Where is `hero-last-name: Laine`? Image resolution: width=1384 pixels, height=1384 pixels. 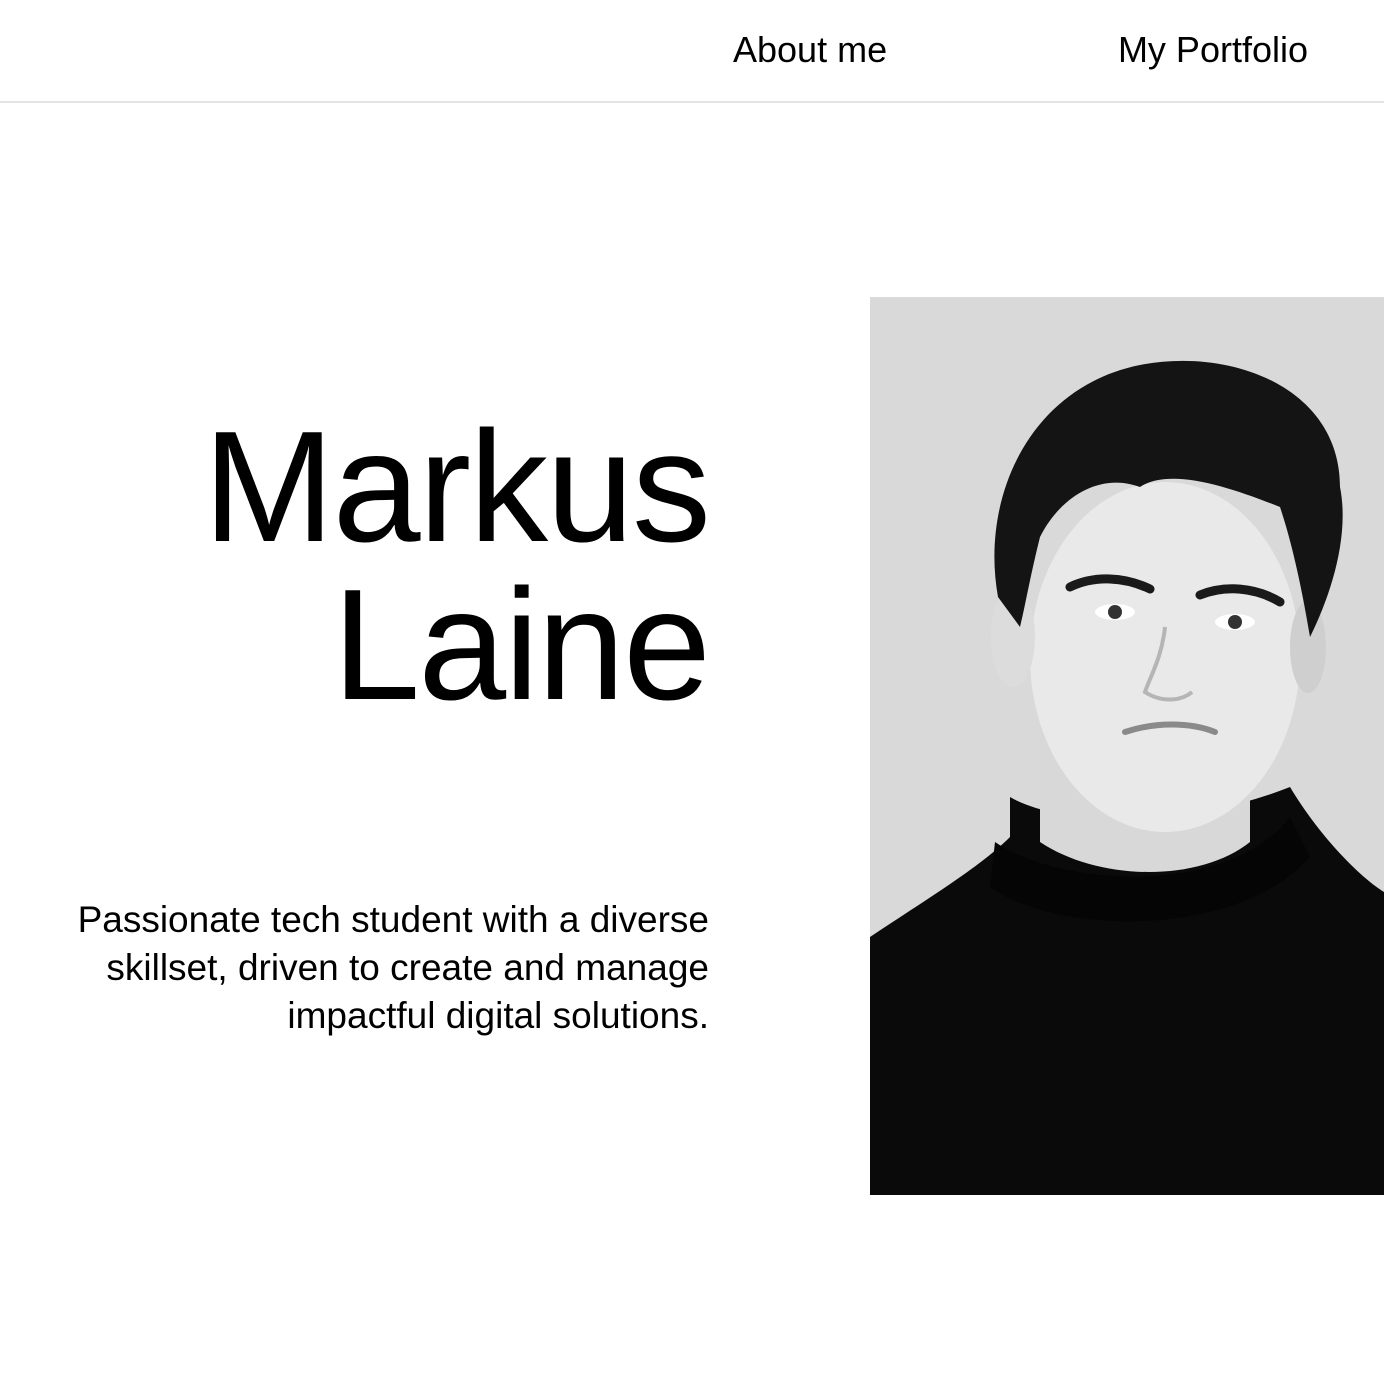 hero-last-name: Laine is located at coordinates (521, 645).